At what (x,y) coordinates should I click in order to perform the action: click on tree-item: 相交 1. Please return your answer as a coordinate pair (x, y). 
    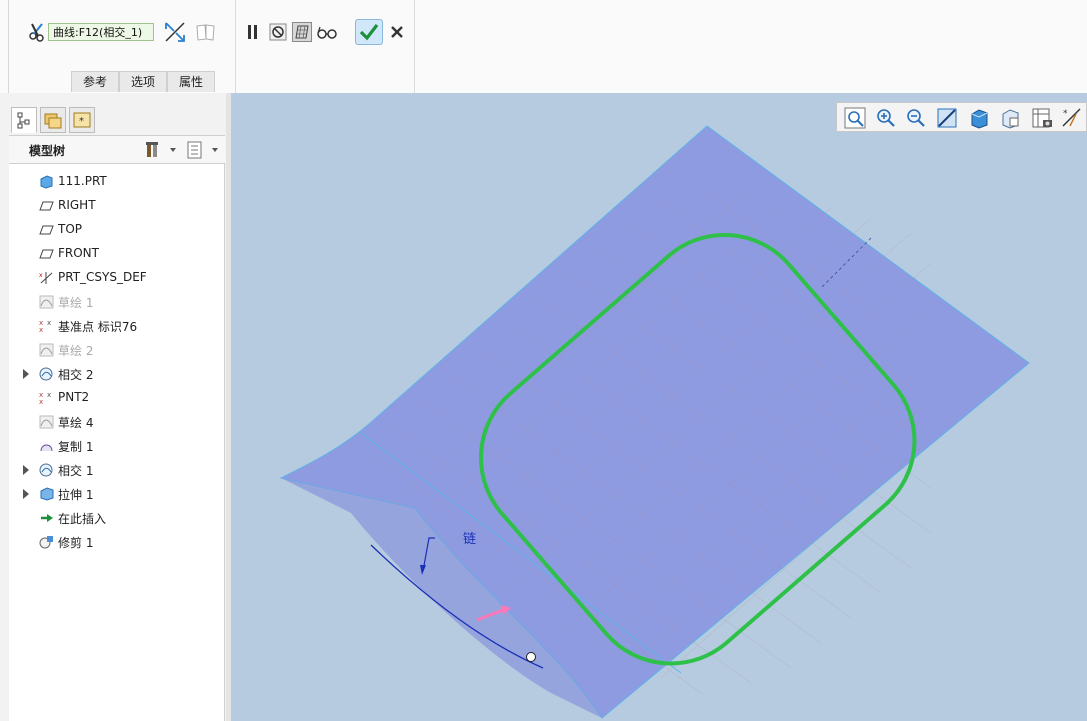
    Looking at the image, I should click on (116, 470).